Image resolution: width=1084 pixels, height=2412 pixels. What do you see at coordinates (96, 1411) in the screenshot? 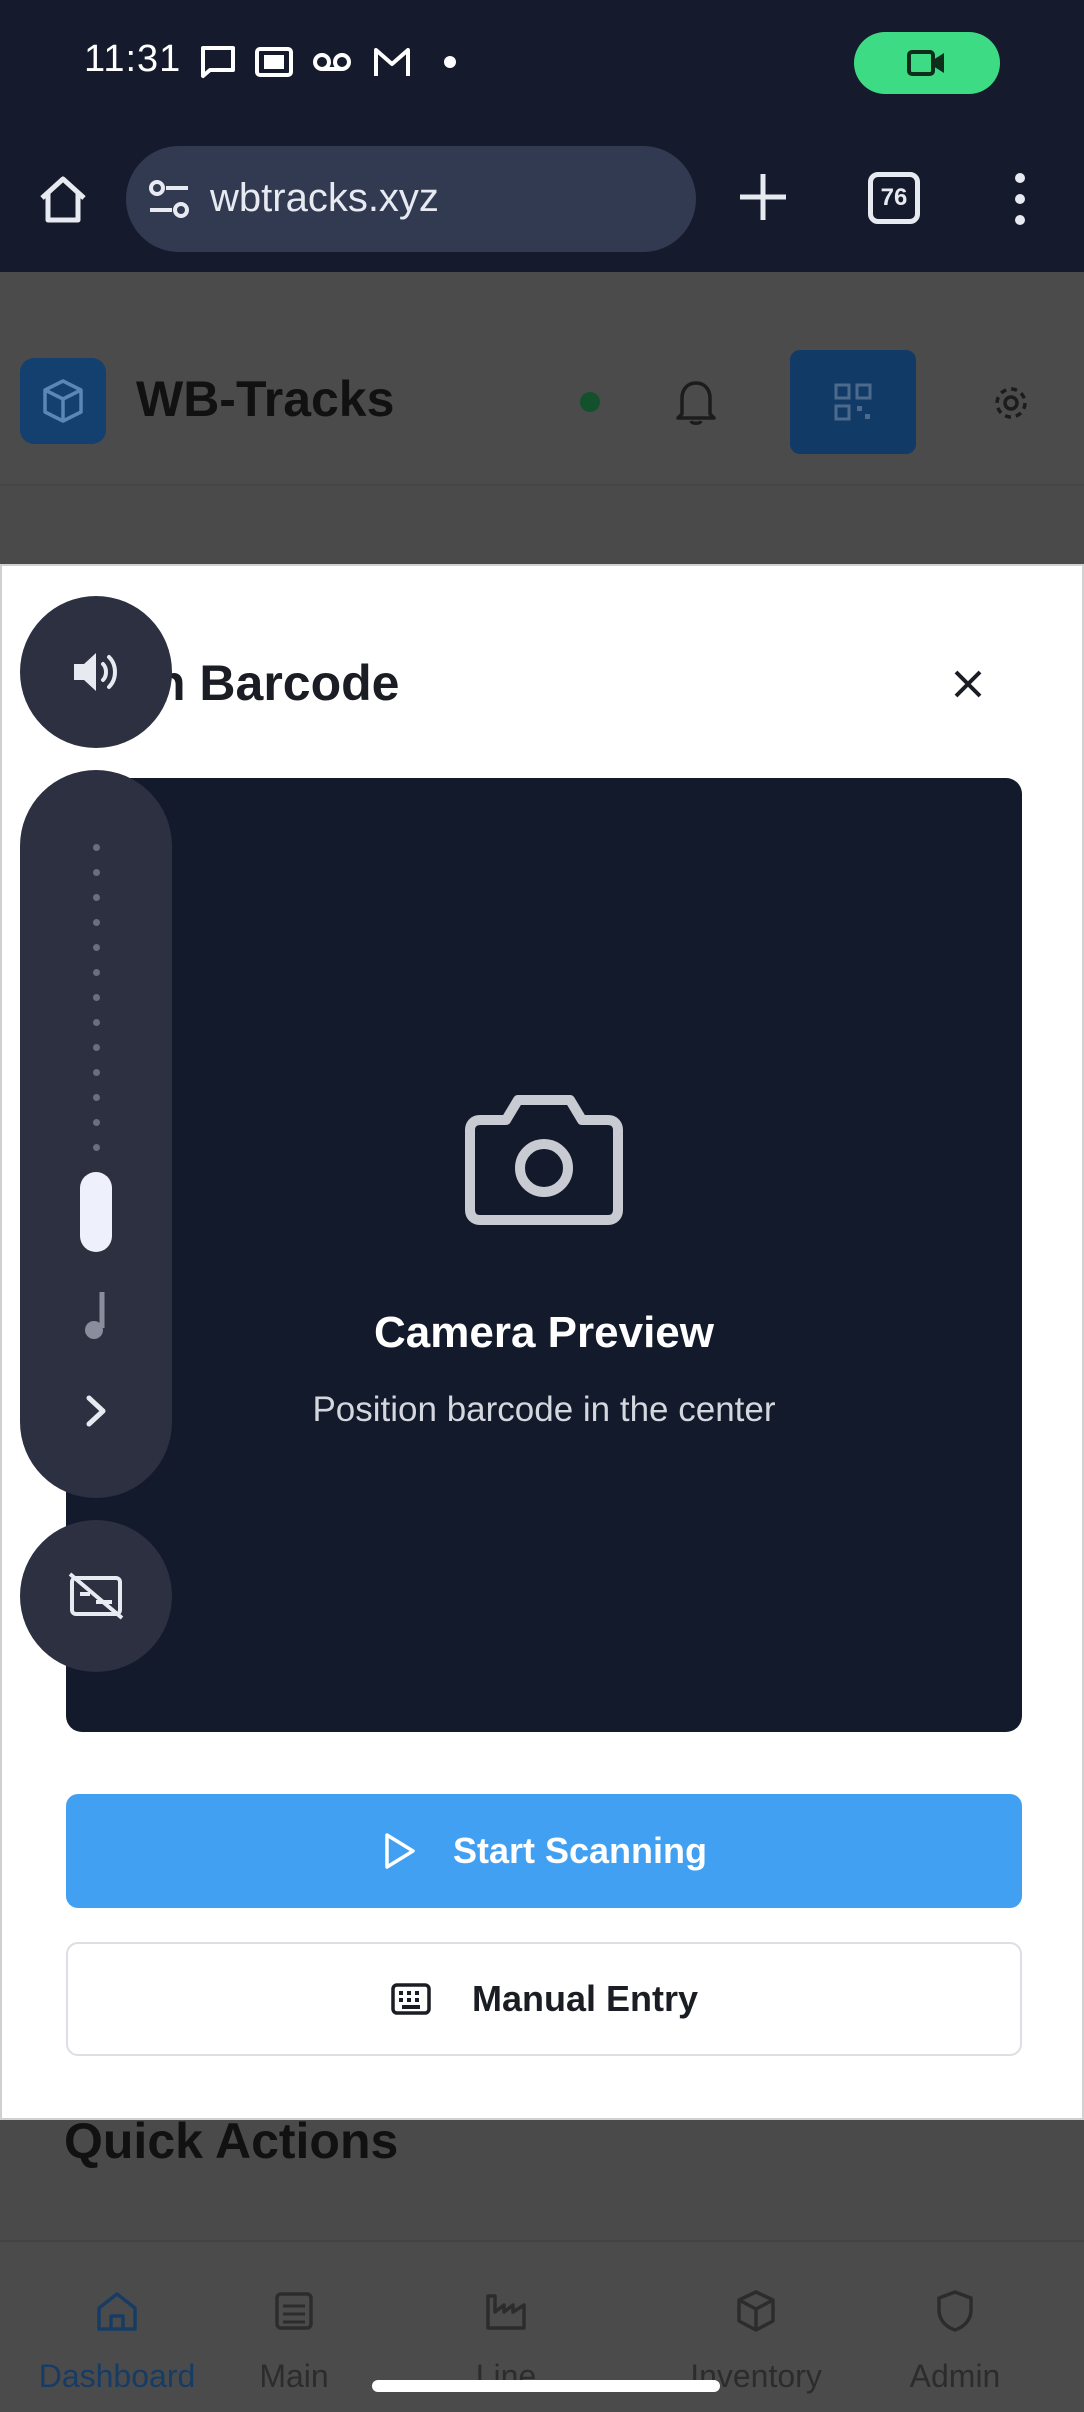
I see `chevron-right-icon` at bounding box center [96, 1411].